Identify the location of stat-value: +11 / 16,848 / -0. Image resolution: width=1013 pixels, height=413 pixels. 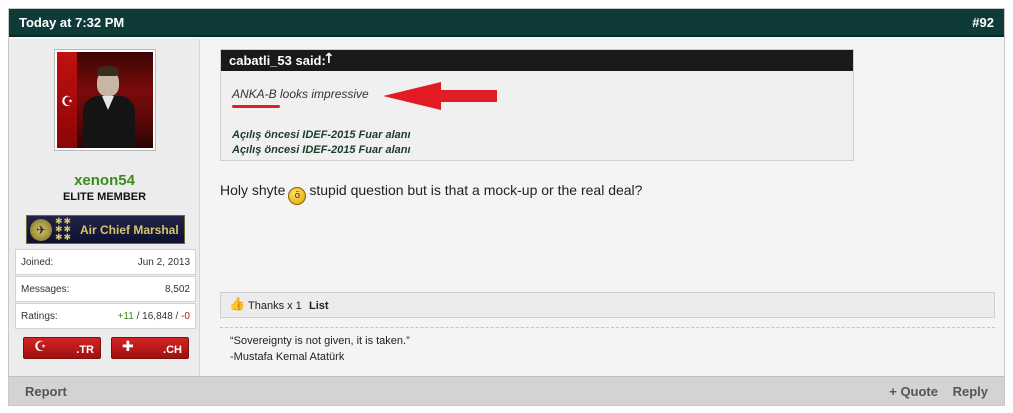
(154, 316).